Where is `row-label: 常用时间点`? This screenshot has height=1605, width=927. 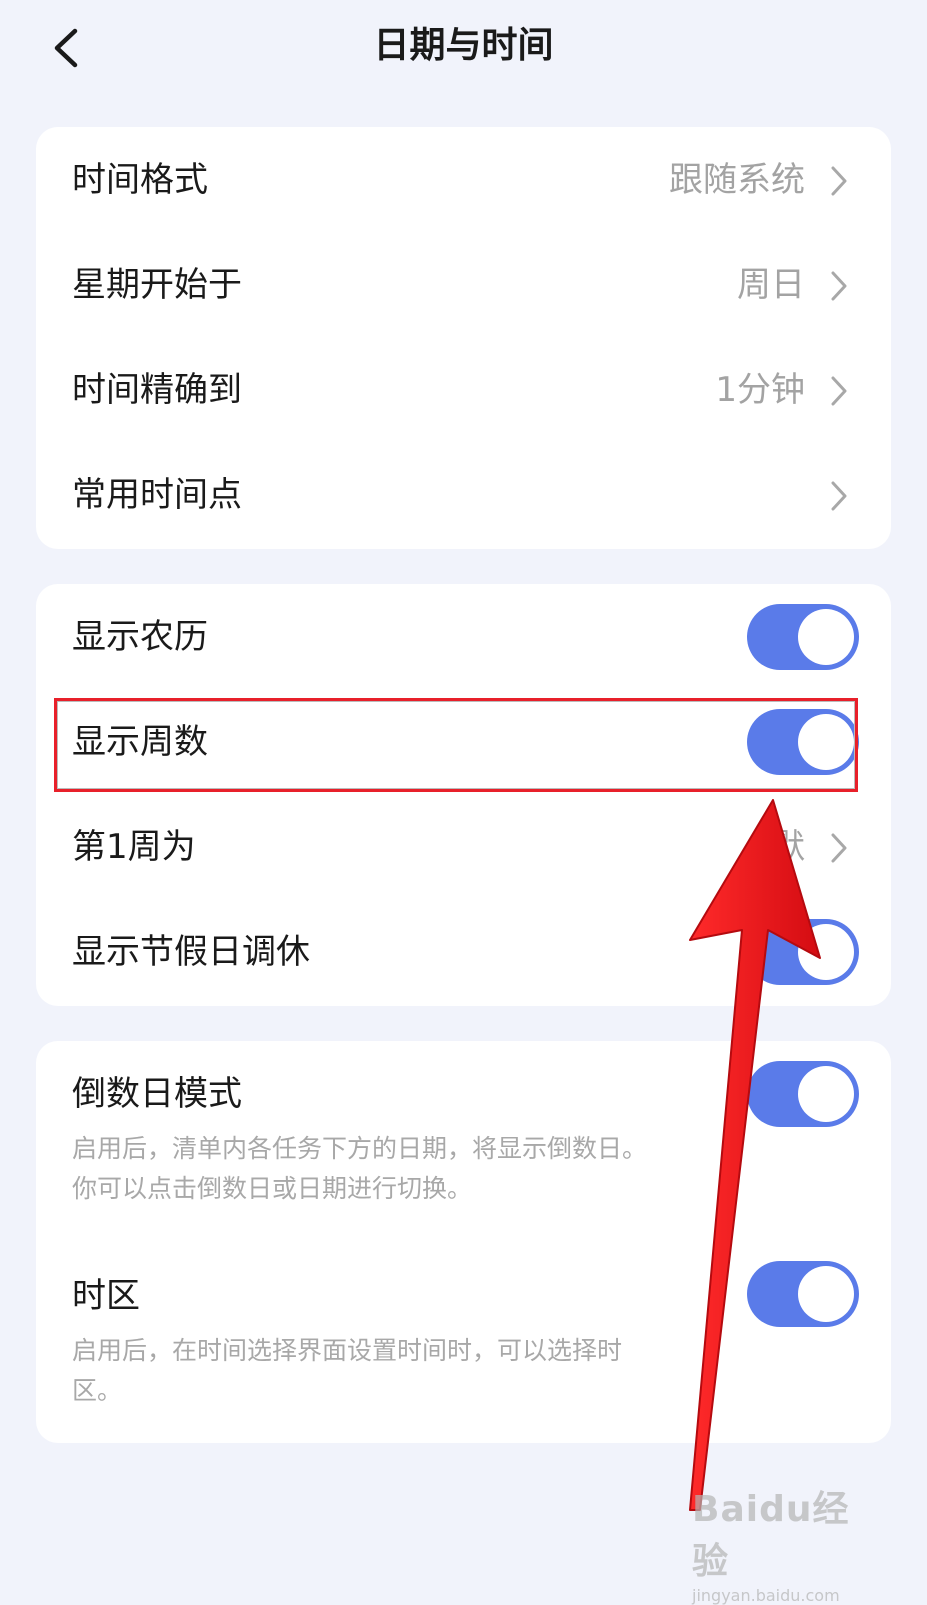
row-label: 常用时间点 is located at coordinates (157, 495).